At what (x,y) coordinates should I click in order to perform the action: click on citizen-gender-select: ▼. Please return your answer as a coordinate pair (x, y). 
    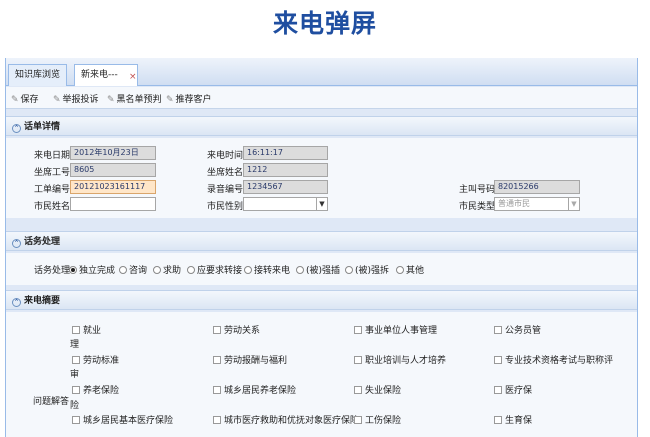
    Looking at the image, I should click on (285, 204).